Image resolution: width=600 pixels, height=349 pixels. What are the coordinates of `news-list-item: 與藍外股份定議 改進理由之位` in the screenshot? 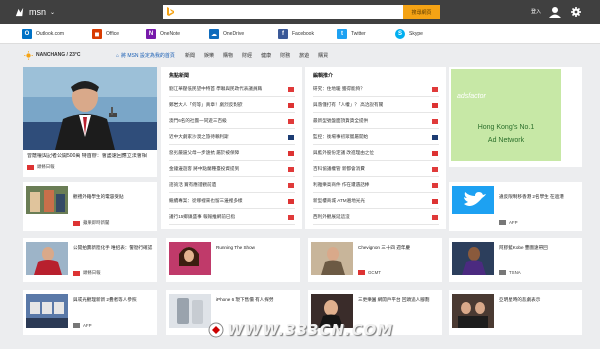 It's located at (376, 153).